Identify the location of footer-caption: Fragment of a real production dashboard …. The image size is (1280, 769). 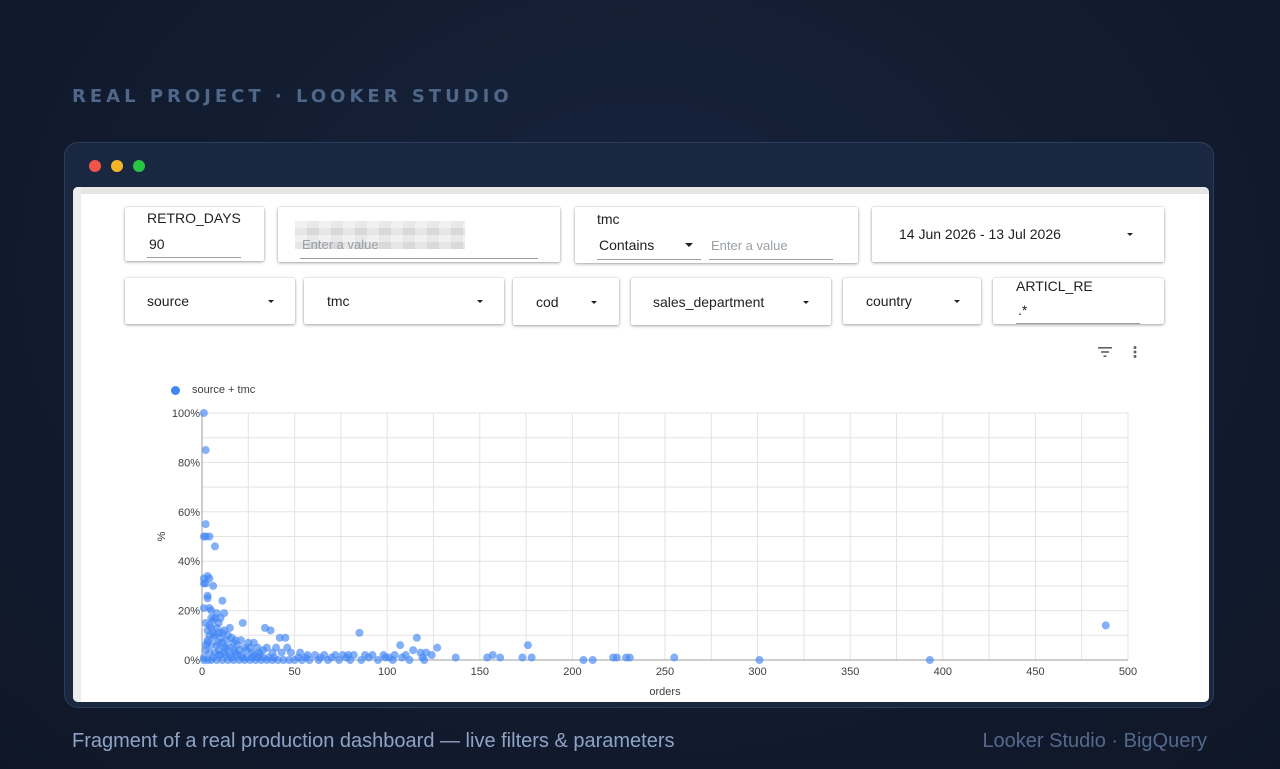
(373, 741).